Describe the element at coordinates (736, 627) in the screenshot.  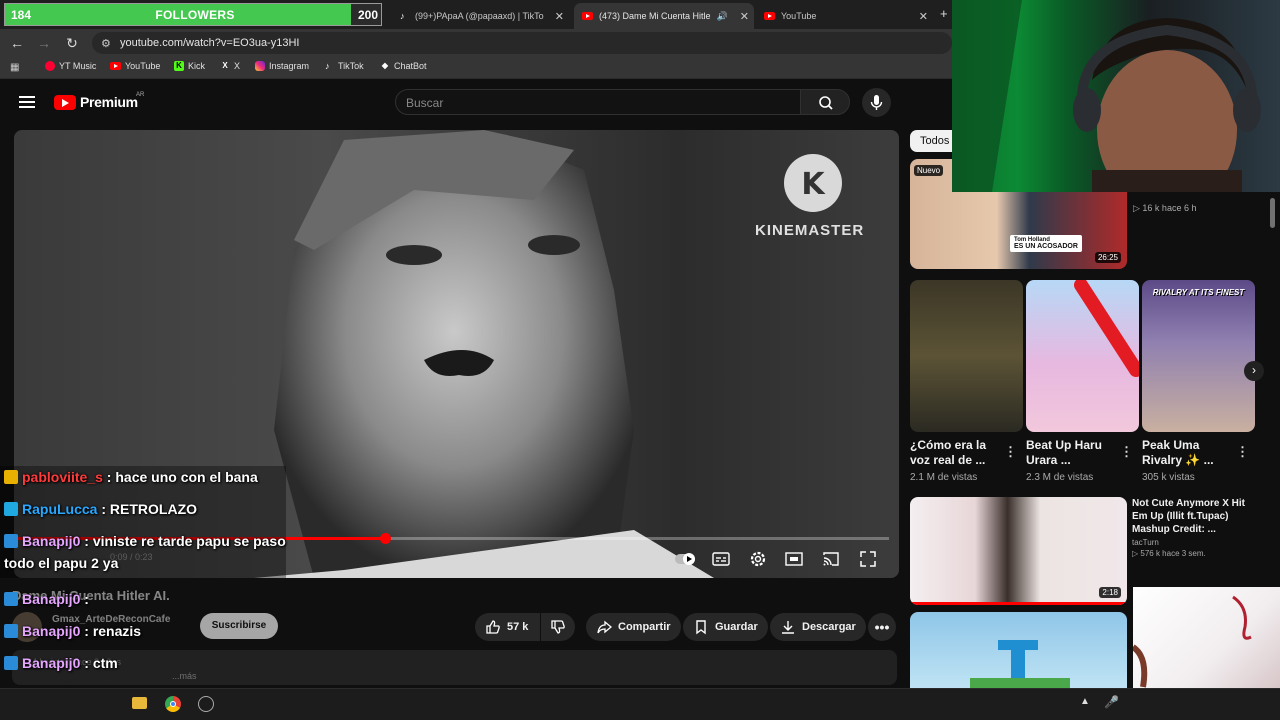
I see `save-label: Guardar` at that location.